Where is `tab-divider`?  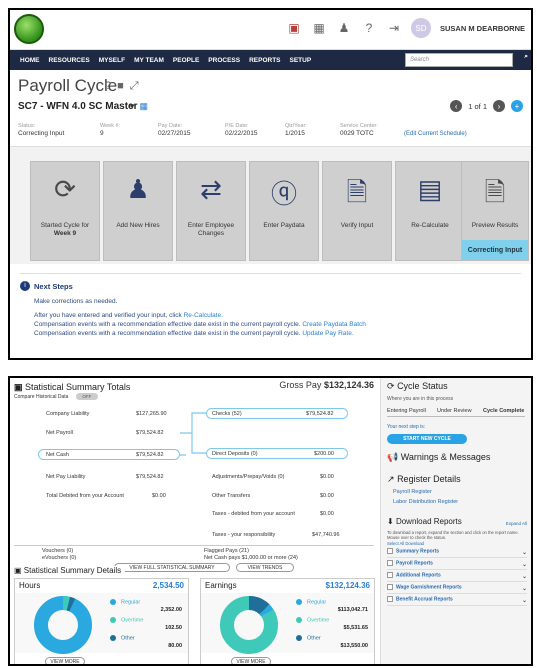 tab-divider is located at coordinates (456, 416).